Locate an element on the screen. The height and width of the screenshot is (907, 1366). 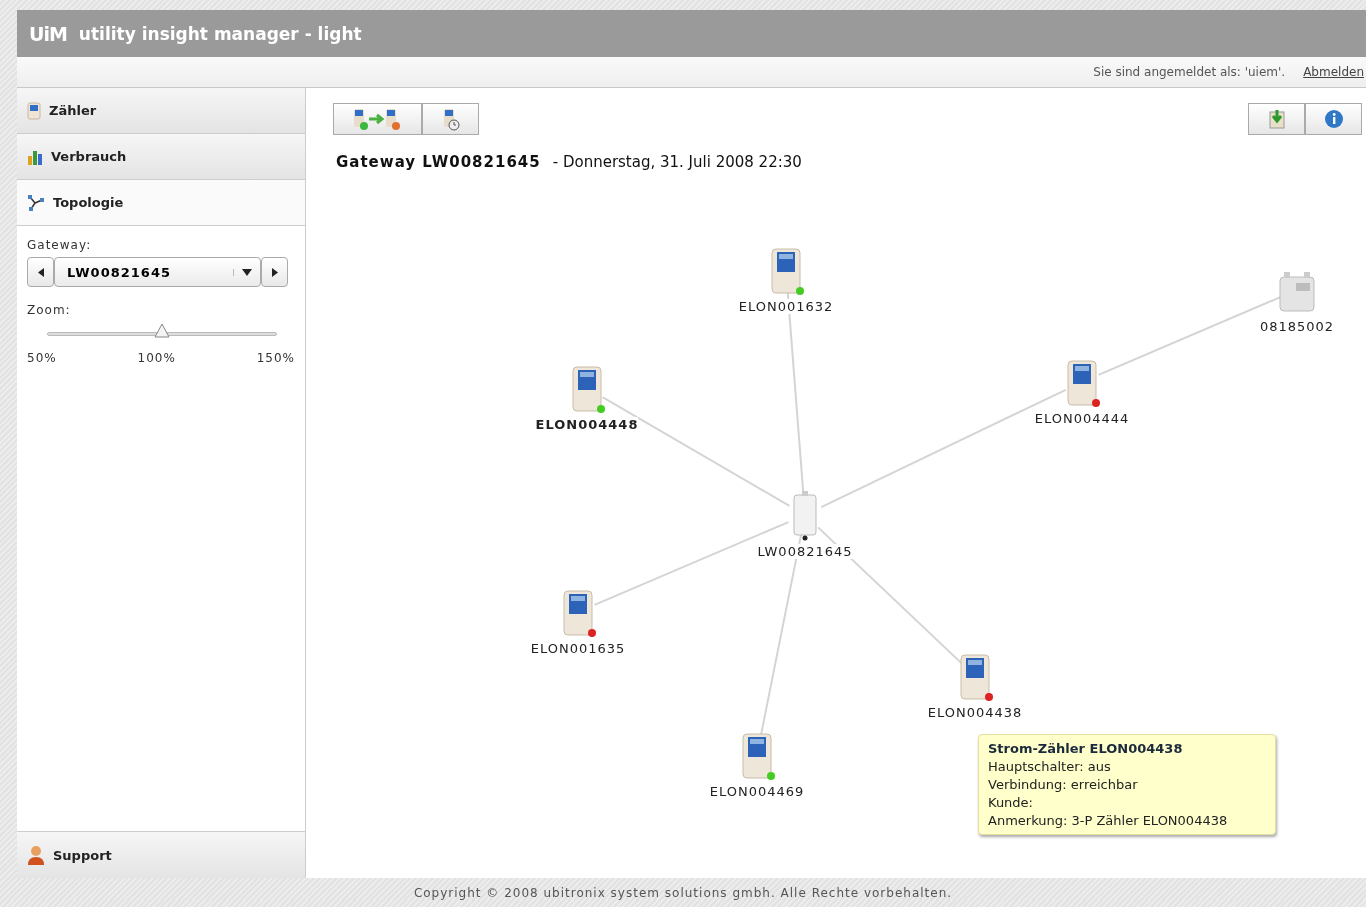
left-arrow-icon is located at coordinates (40, 272).